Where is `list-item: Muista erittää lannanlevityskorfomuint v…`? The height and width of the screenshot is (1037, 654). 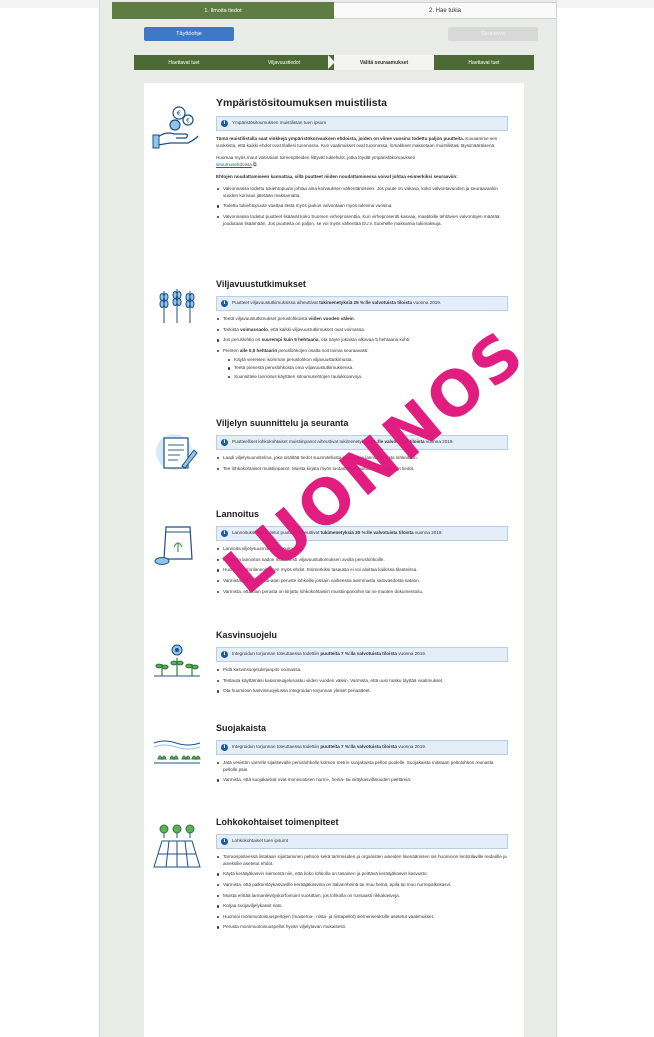 list-item: Muista erittää lannanlevityskorfomuint v… is located at coordinates (362, 896).